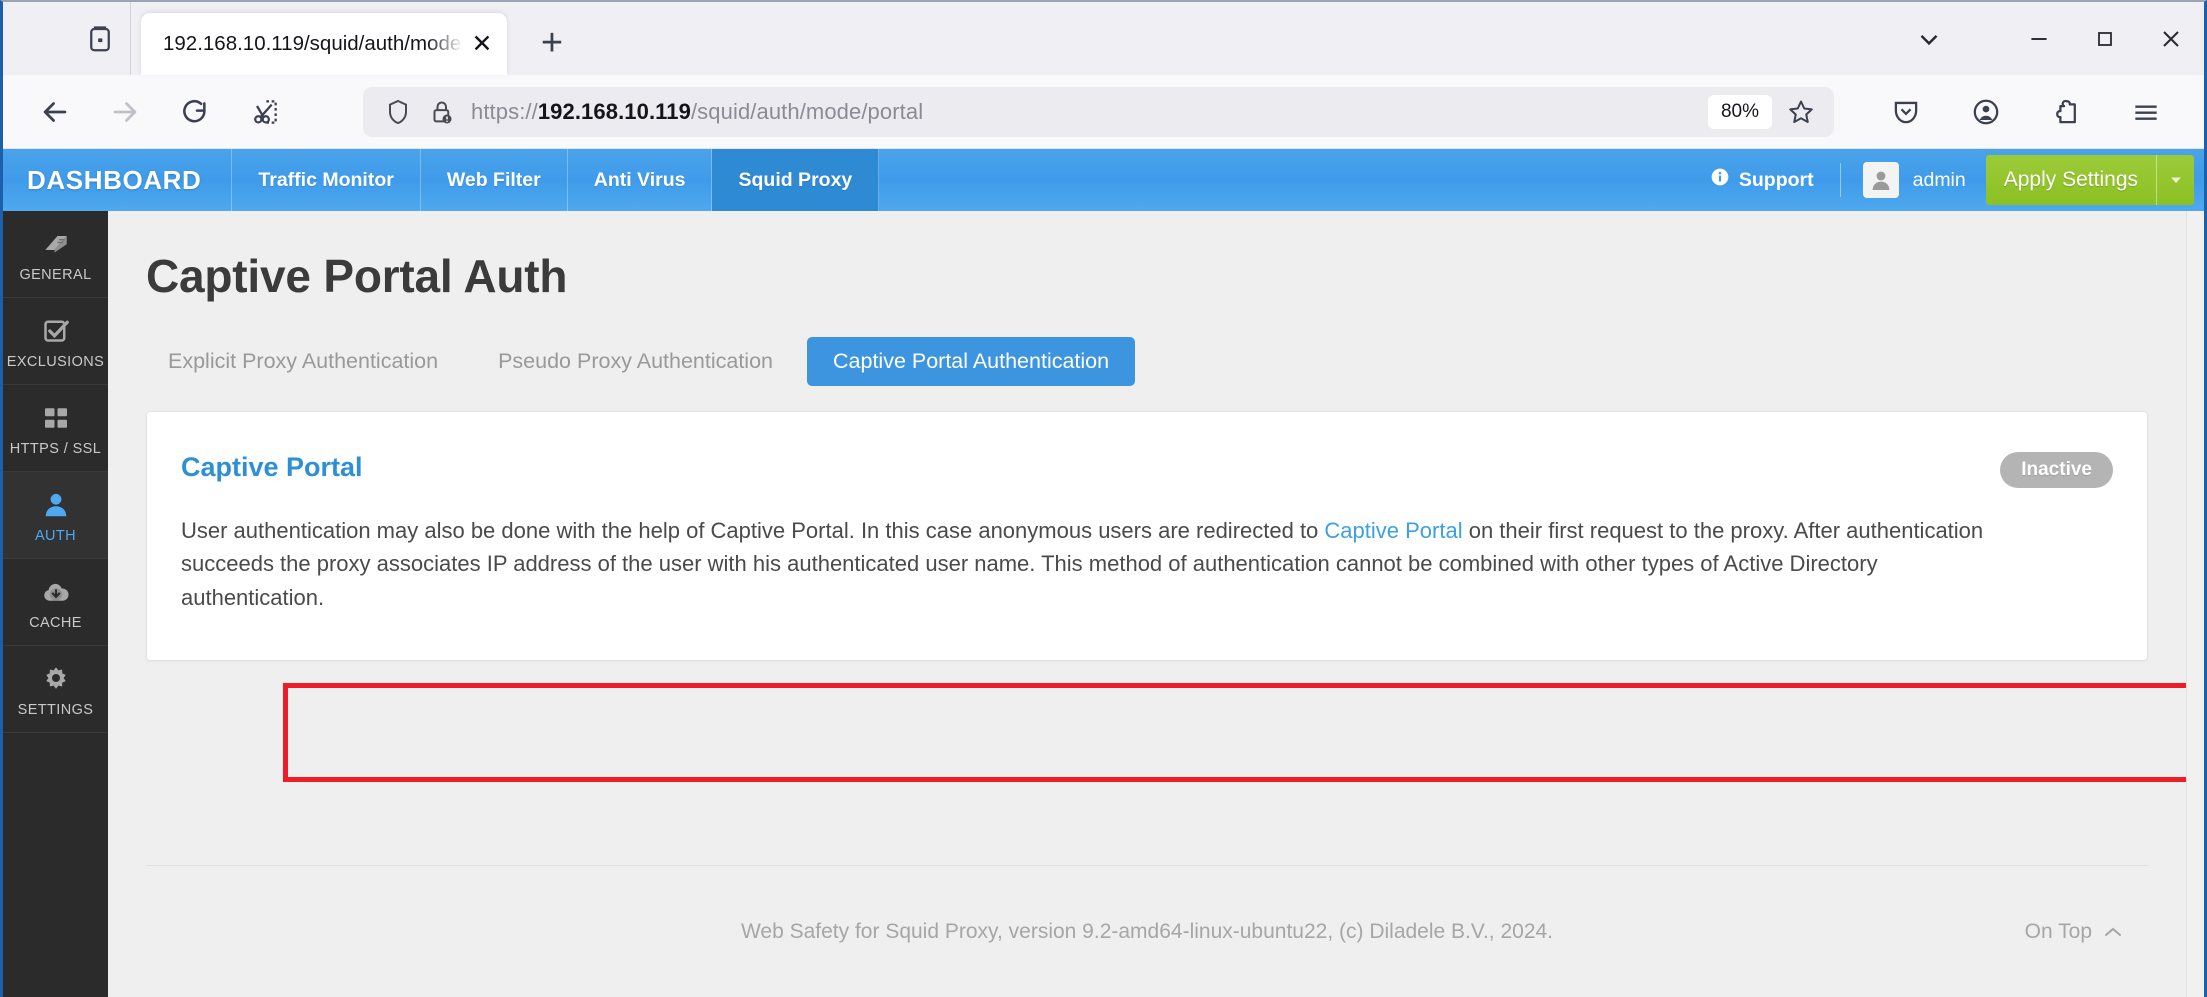 Image resolution: width=2207 pixels, height=997 pixels. Describe the element at coordinates (2058, 931) in the screenshot. I see `on-top-label: On Top` at that location.